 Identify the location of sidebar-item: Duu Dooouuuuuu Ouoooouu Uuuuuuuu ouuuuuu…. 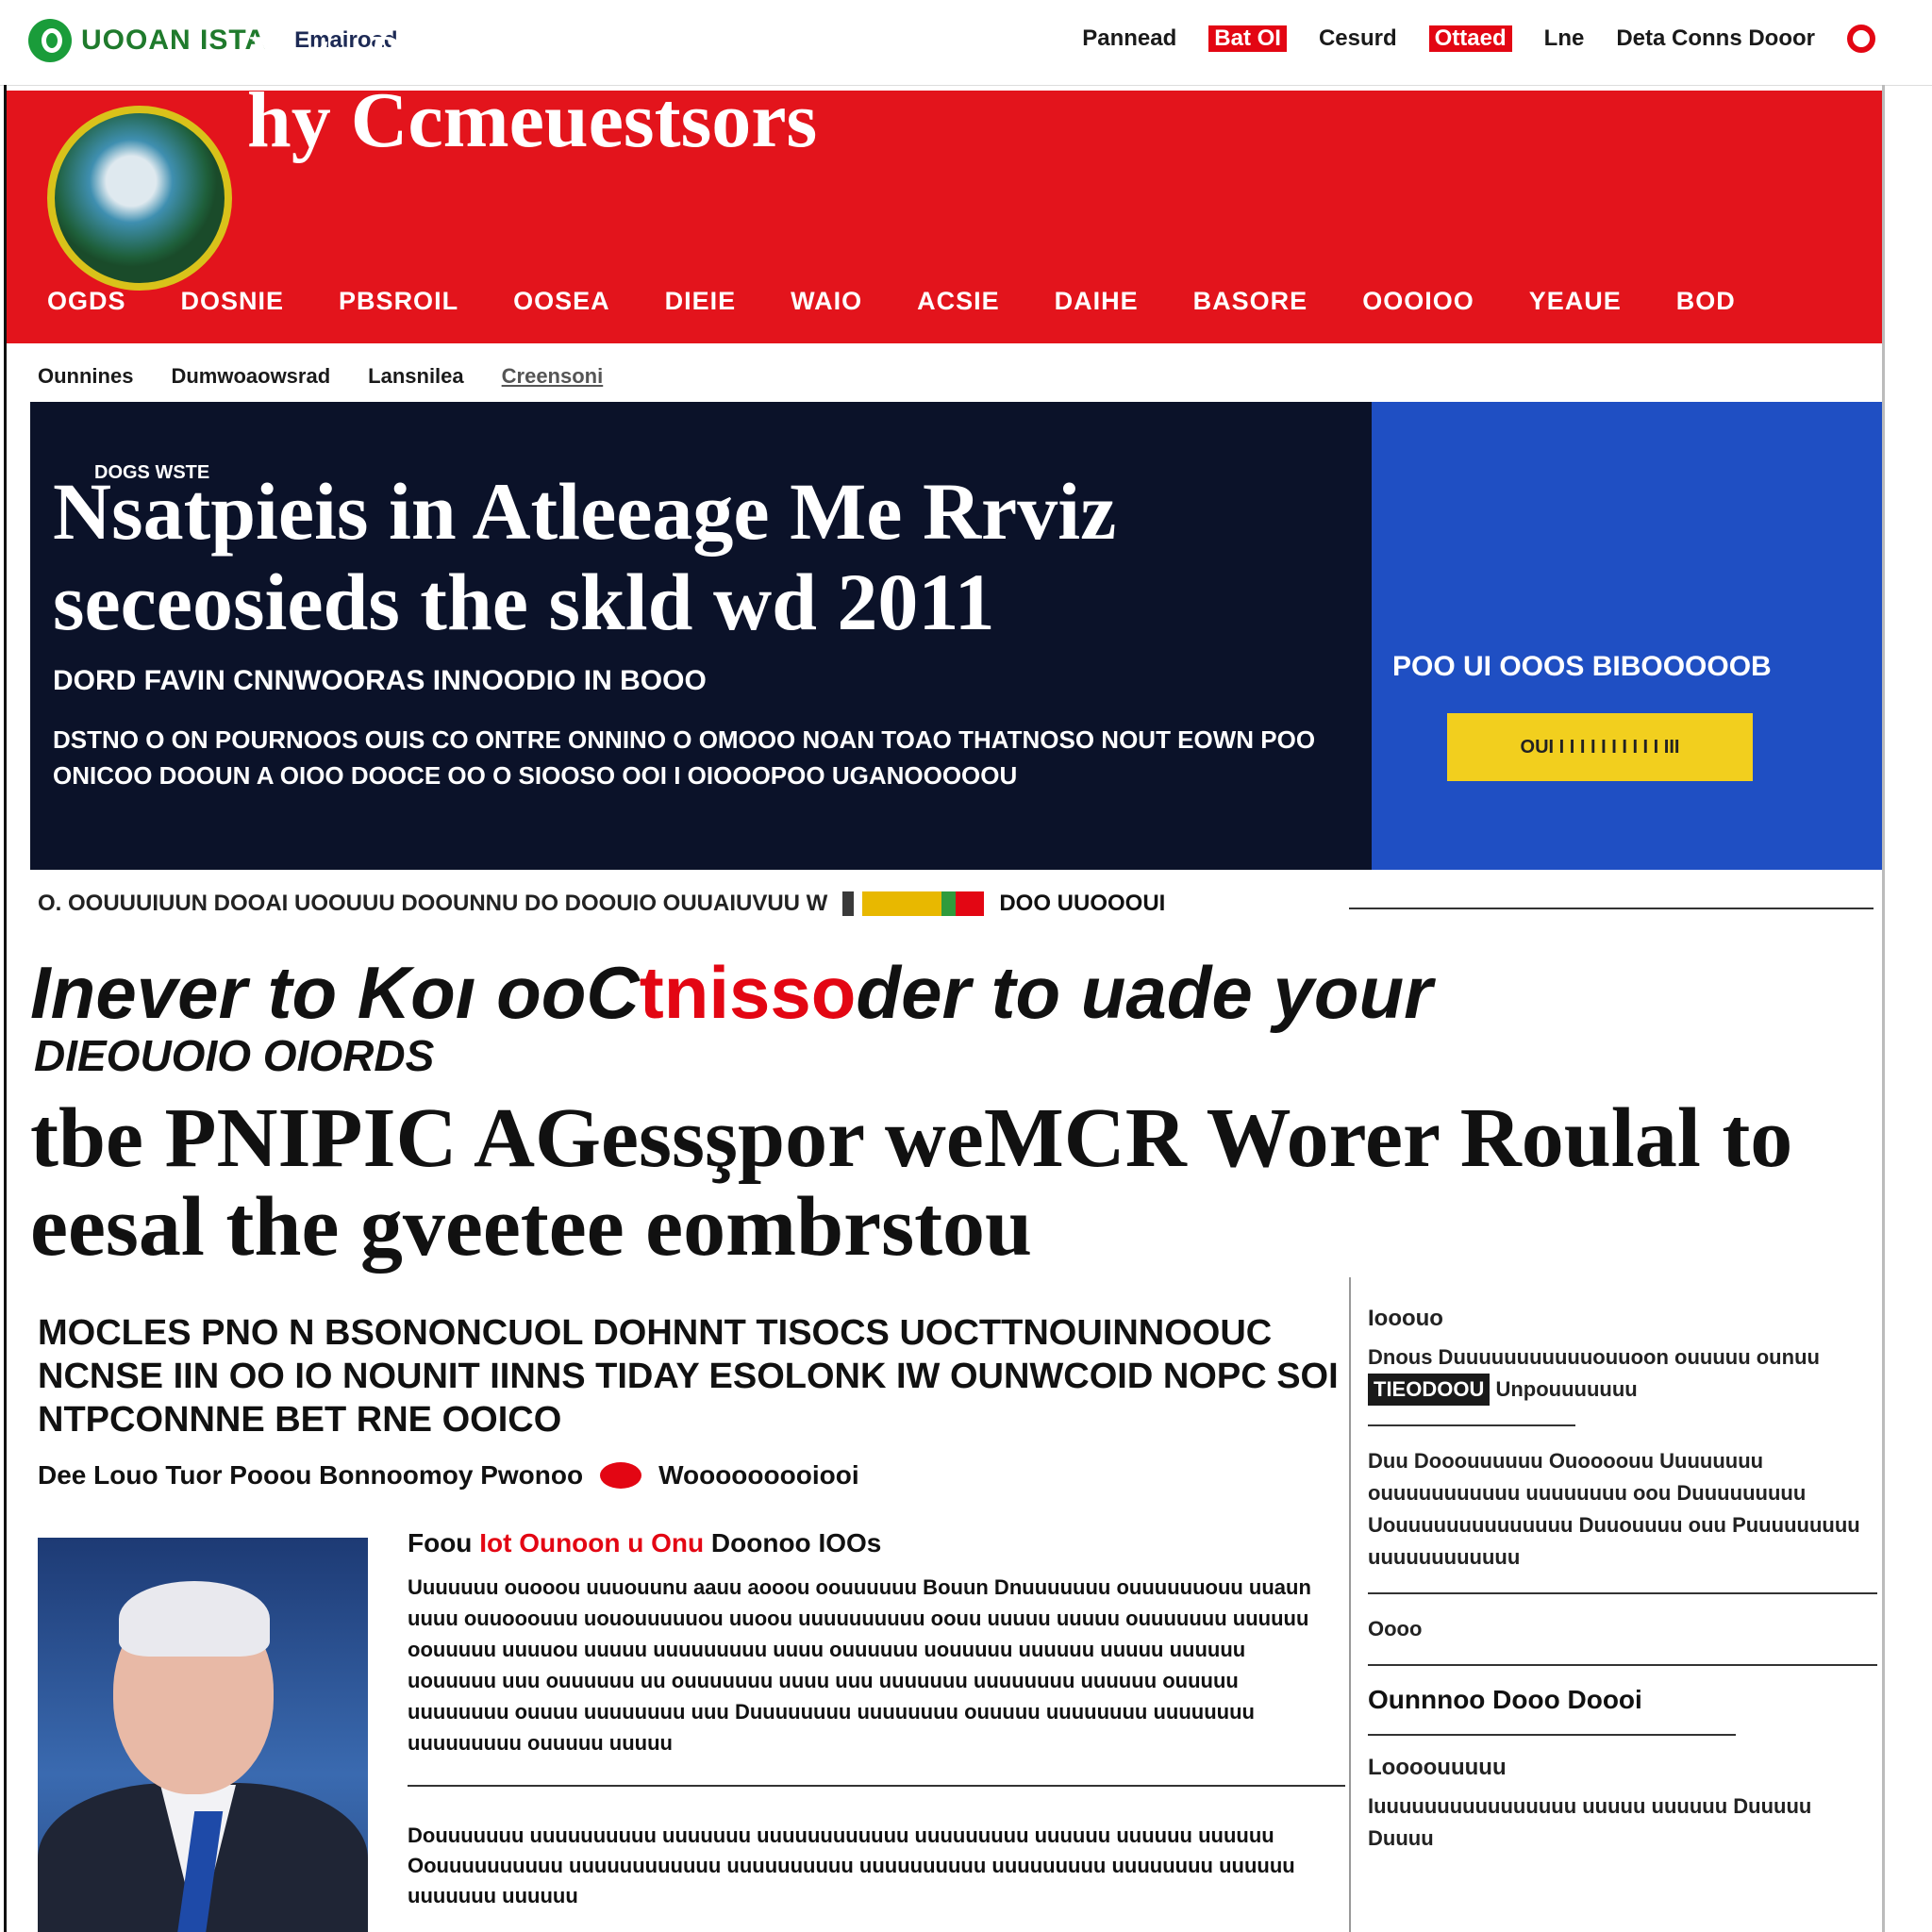
(1623, 1510).